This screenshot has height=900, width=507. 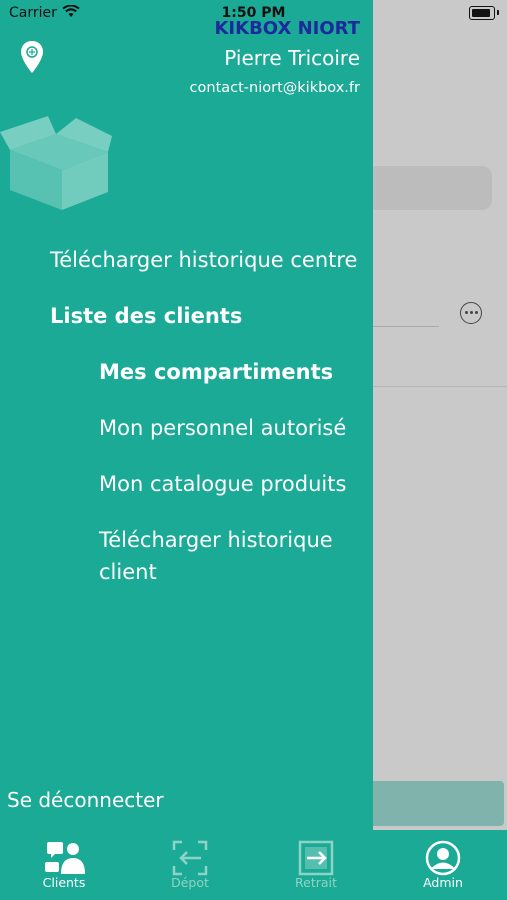 What do you see at coordinates (56, 163) in the screenshot?
I see `box-icon` at bounding box center [56, 163].